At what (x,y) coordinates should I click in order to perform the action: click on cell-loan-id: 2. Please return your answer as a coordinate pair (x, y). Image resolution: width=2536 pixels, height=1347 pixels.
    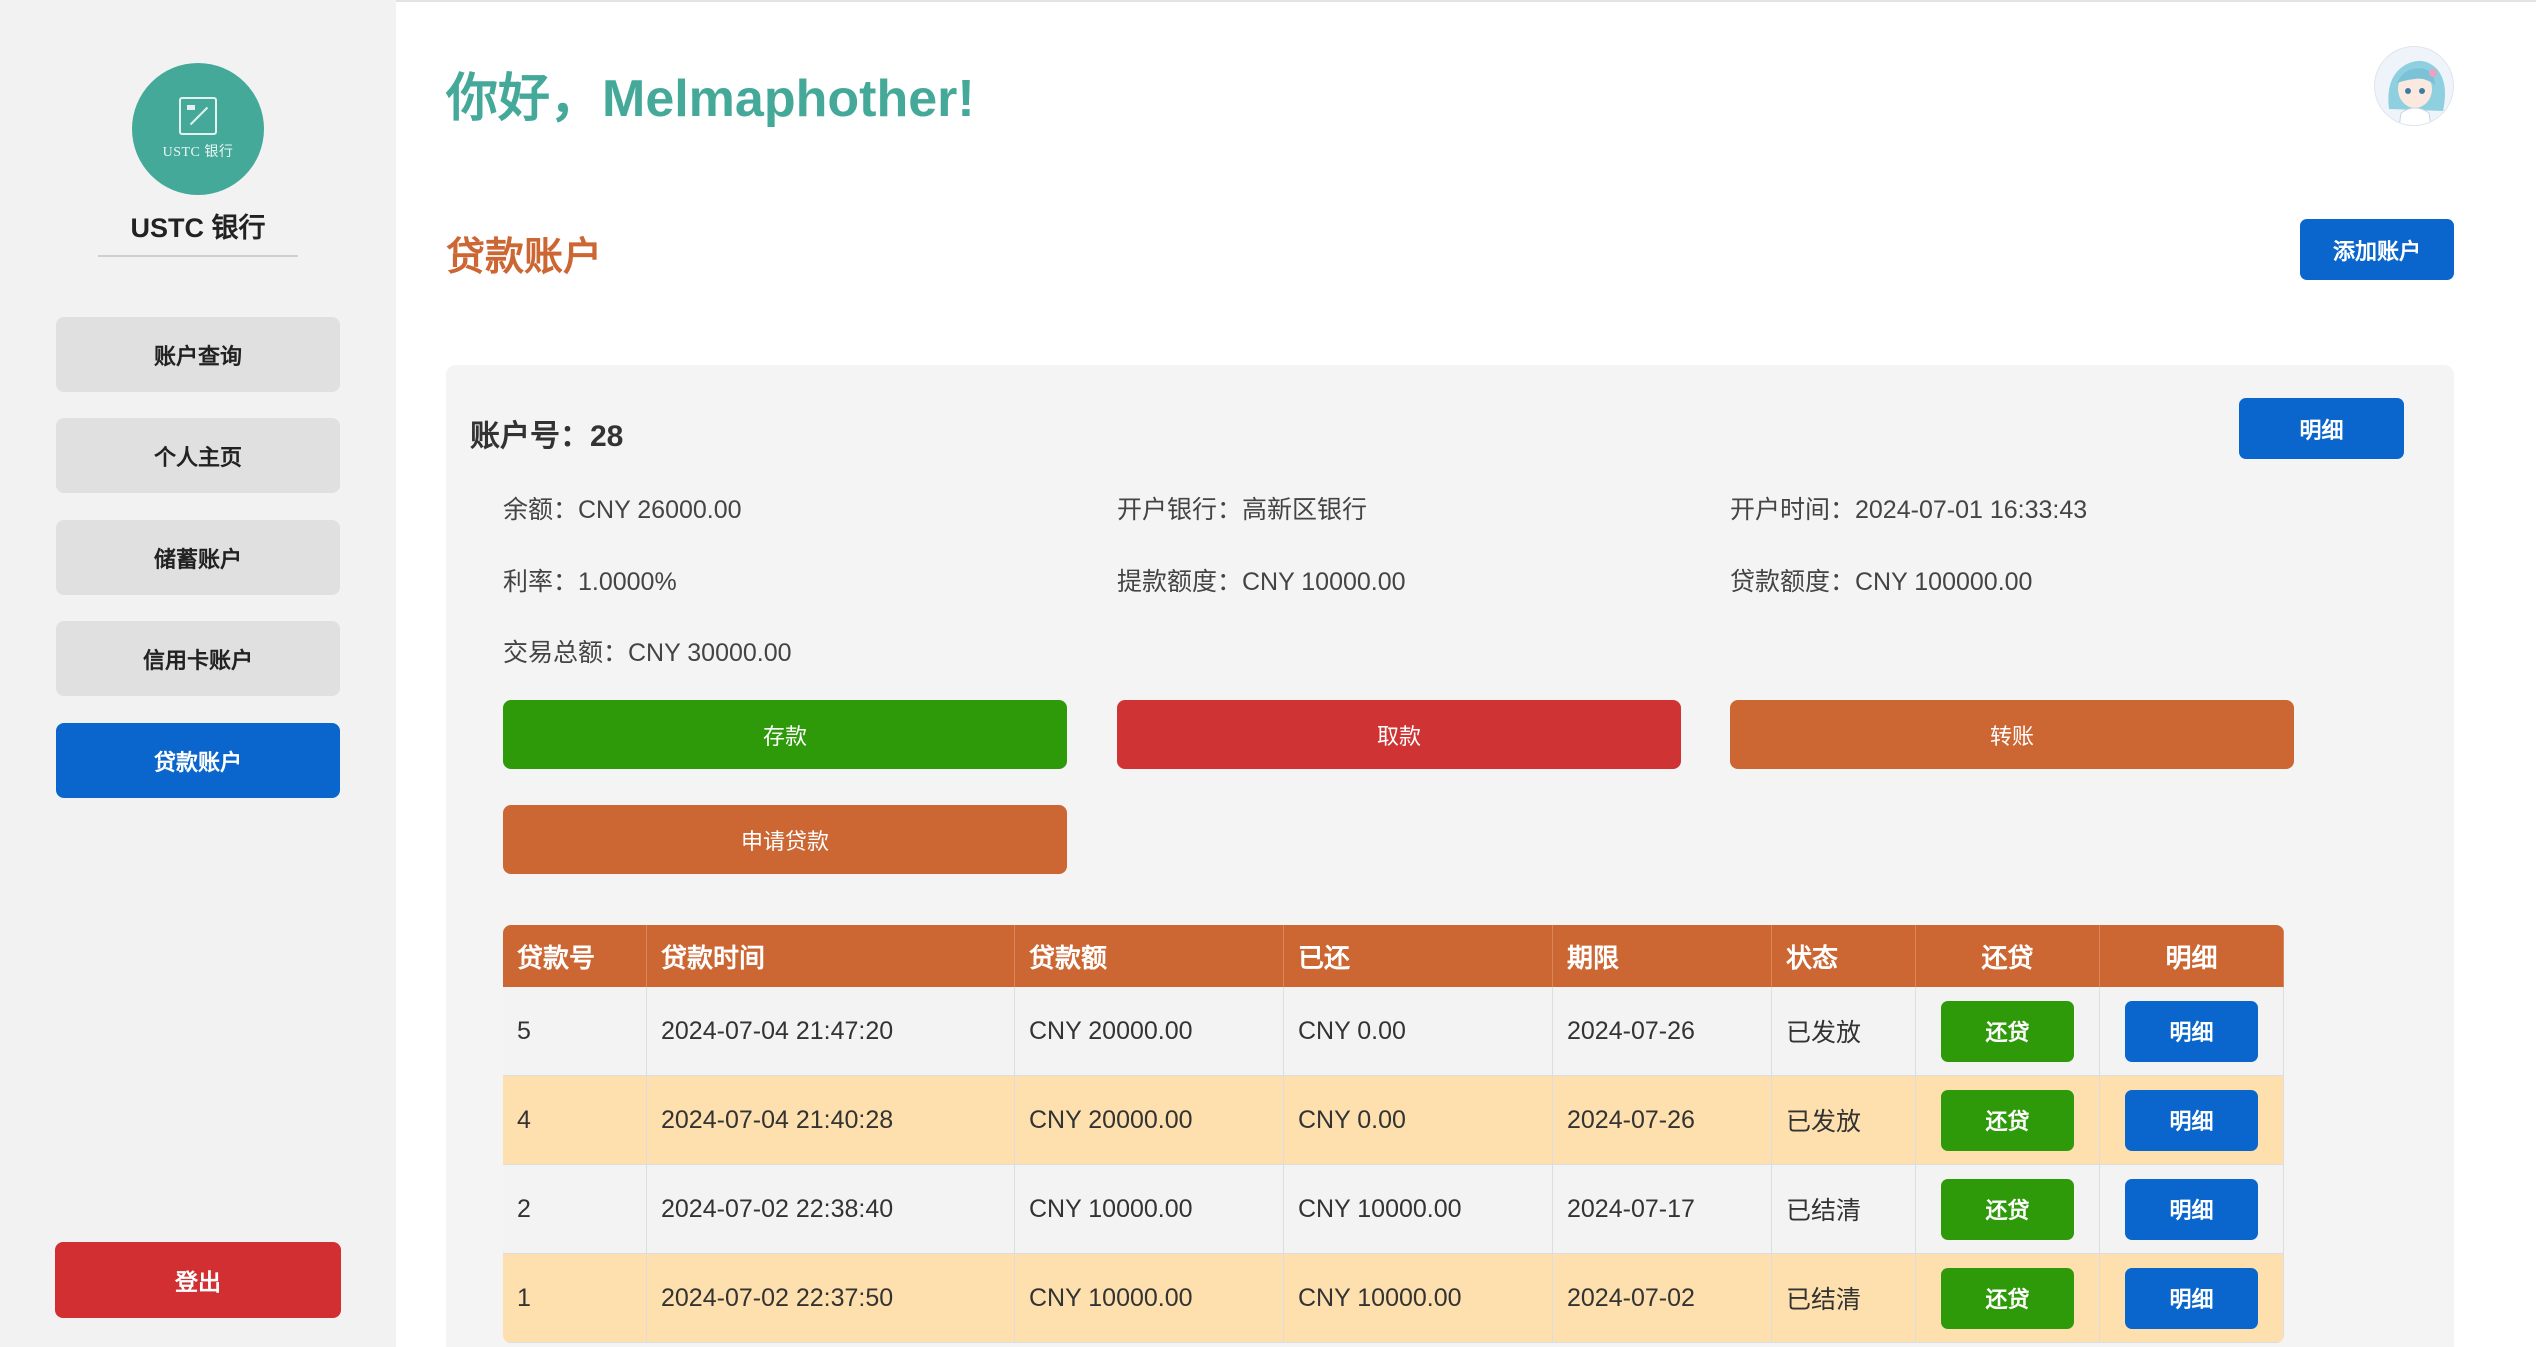
    Looking at the image, I should click on (575, 1209).